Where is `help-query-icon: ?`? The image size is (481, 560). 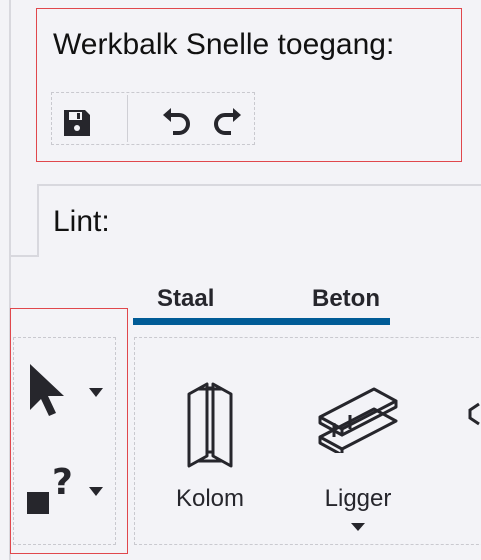
help-query-icon: ? is located at coordinates (65, 488).